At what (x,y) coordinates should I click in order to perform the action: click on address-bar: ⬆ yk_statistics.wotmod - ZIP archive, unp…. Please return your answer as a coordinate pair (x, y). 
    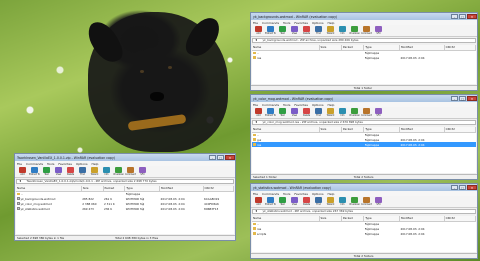
    Looking at the image, I should click on (364, 211).